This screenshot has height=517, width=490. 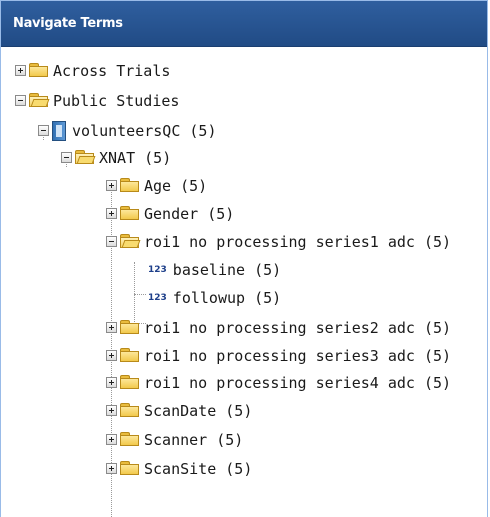 I want to click on panel-header: Navigate Terms, so click(x=244, y=24).